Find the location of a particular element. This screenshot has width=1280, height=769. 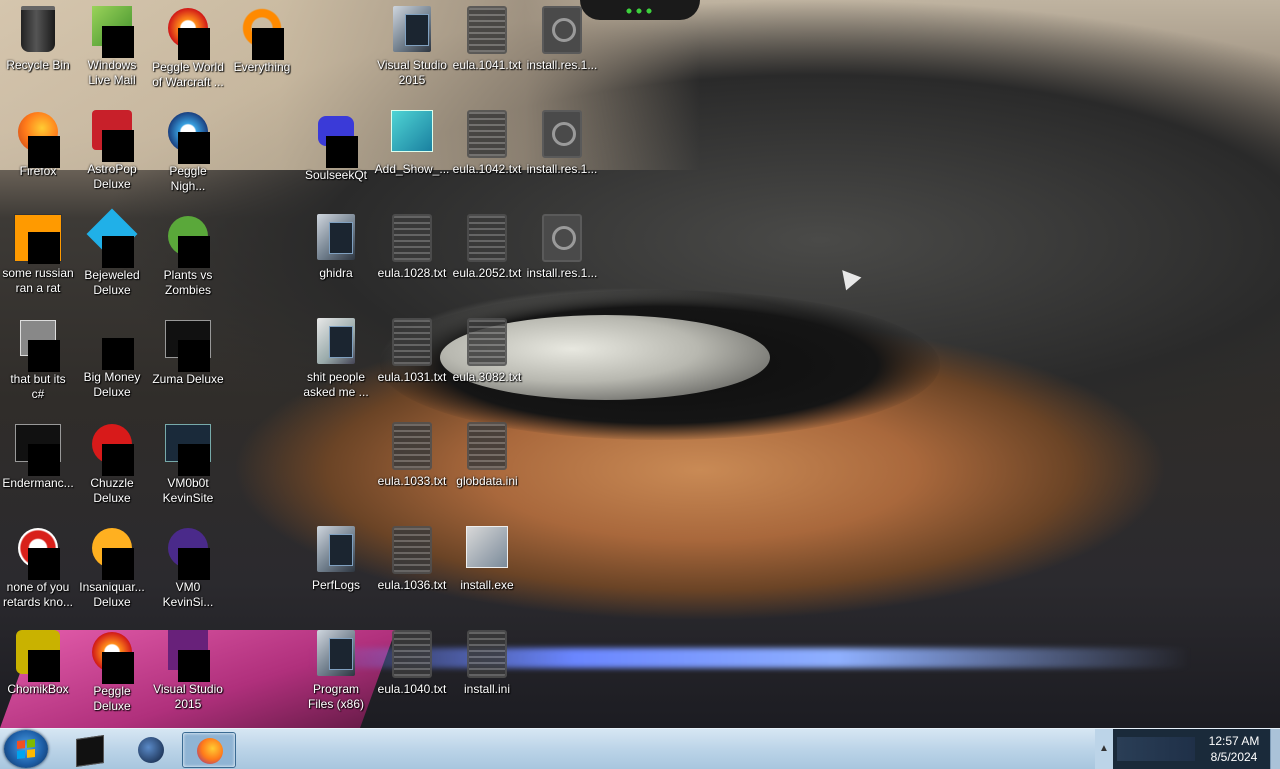

desktop-icon-peggle-deluxe: Peggle Deluxe is located at coordinates (112, 676).